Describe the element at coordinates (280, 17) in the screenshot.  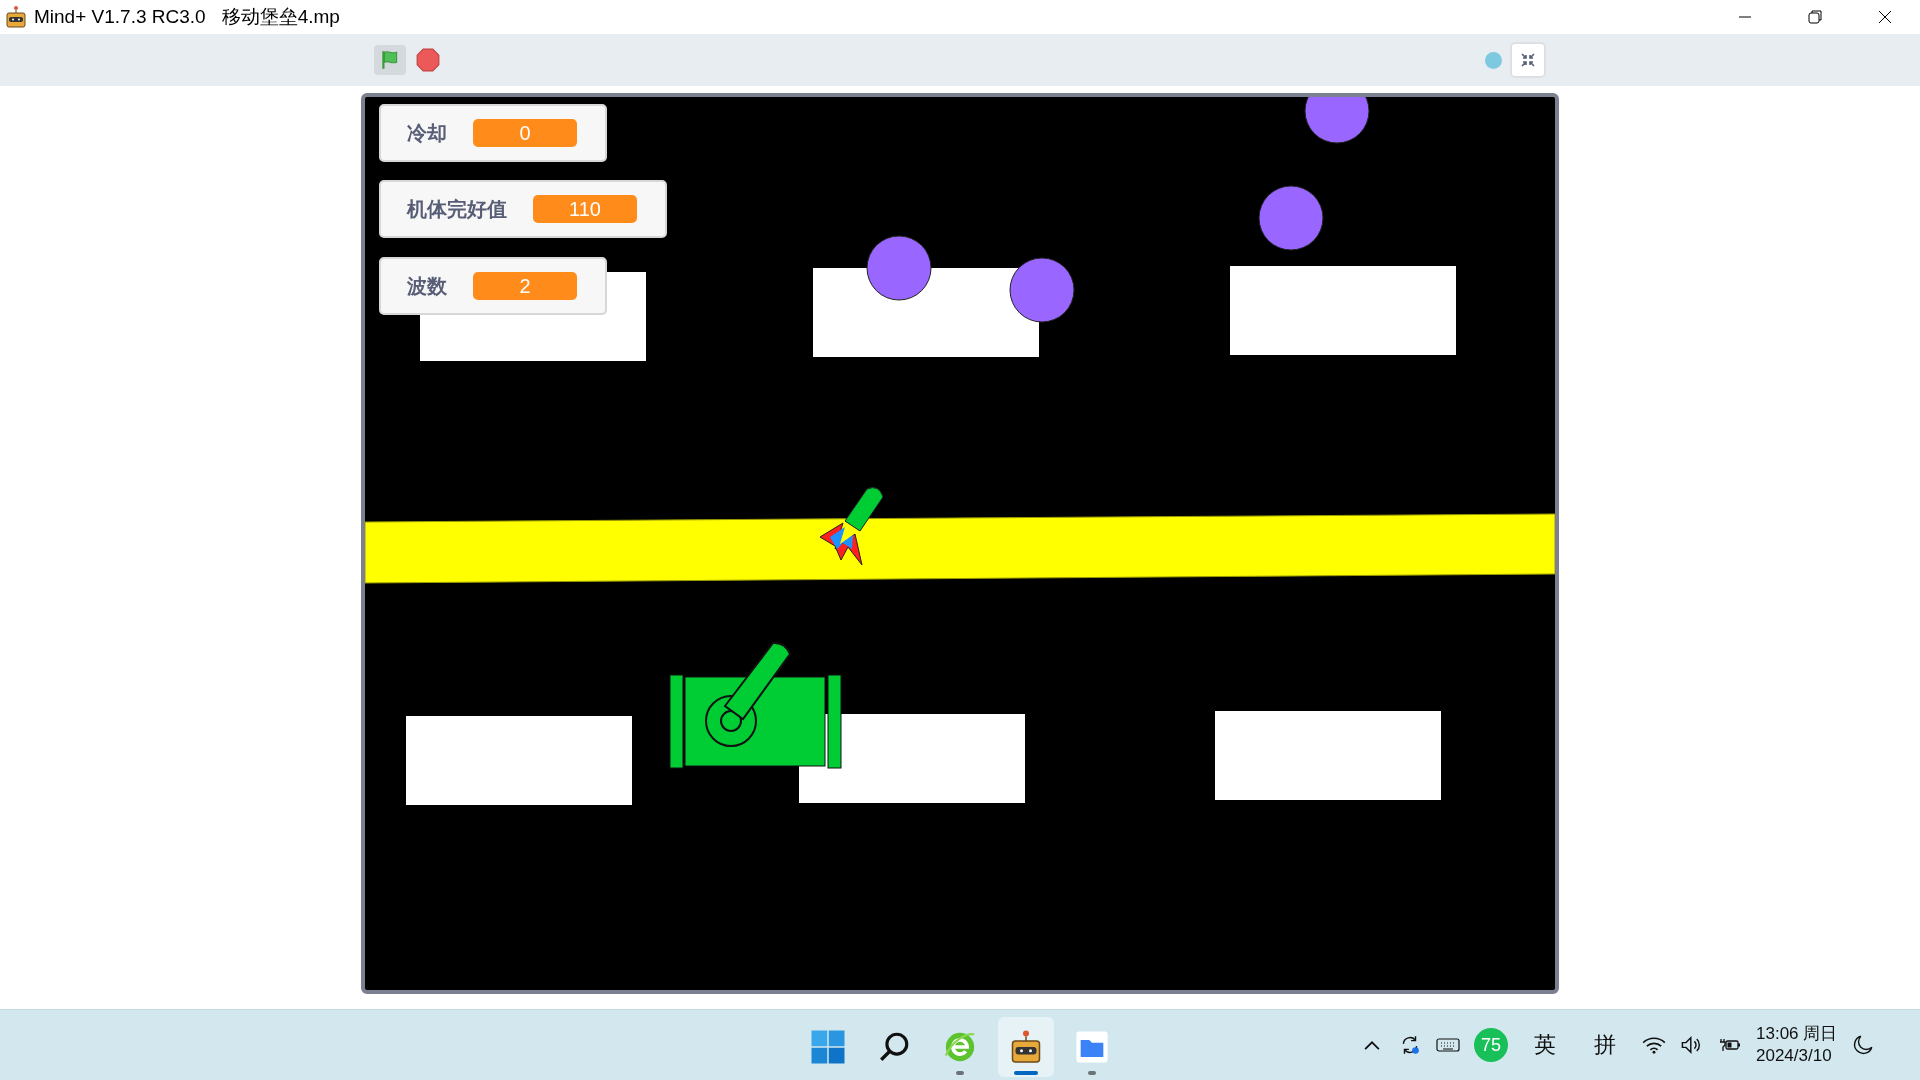
I see `file-name: 移动堡垒4.mp` at that location.